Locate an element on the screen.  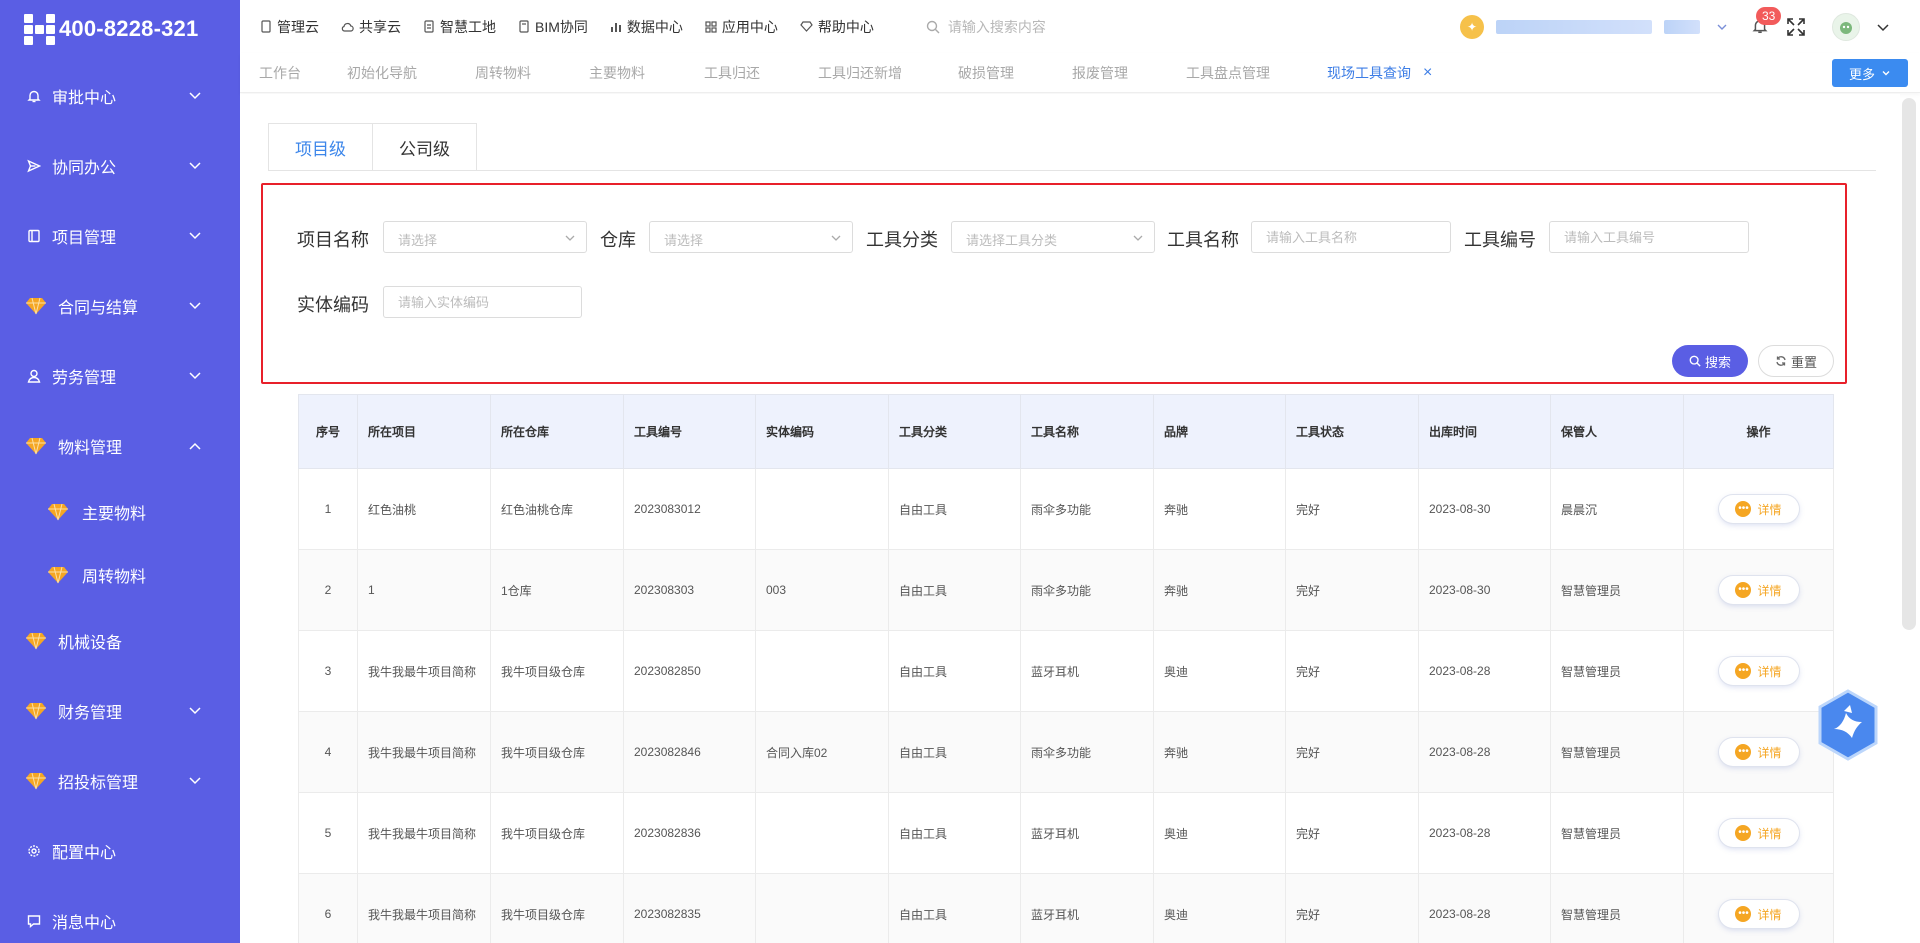
topnav-shared-cloud: 共享云 is located at coordinates (371, 27).